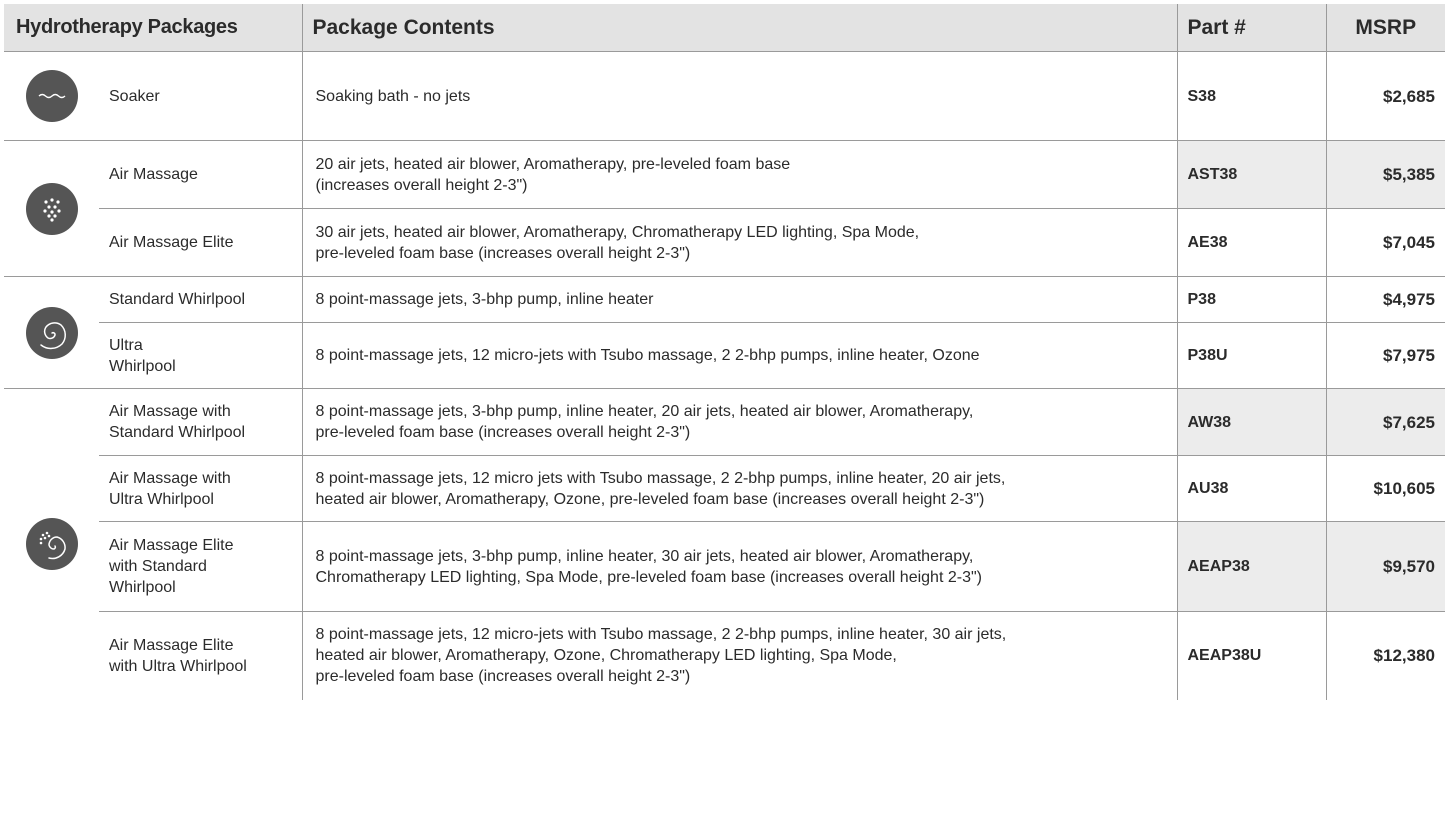 This screenshot has height=818, width=1449. Describe the element at coordinates (1251, 566) in the screenshot. I see `part-number: AEAP38` at that location.